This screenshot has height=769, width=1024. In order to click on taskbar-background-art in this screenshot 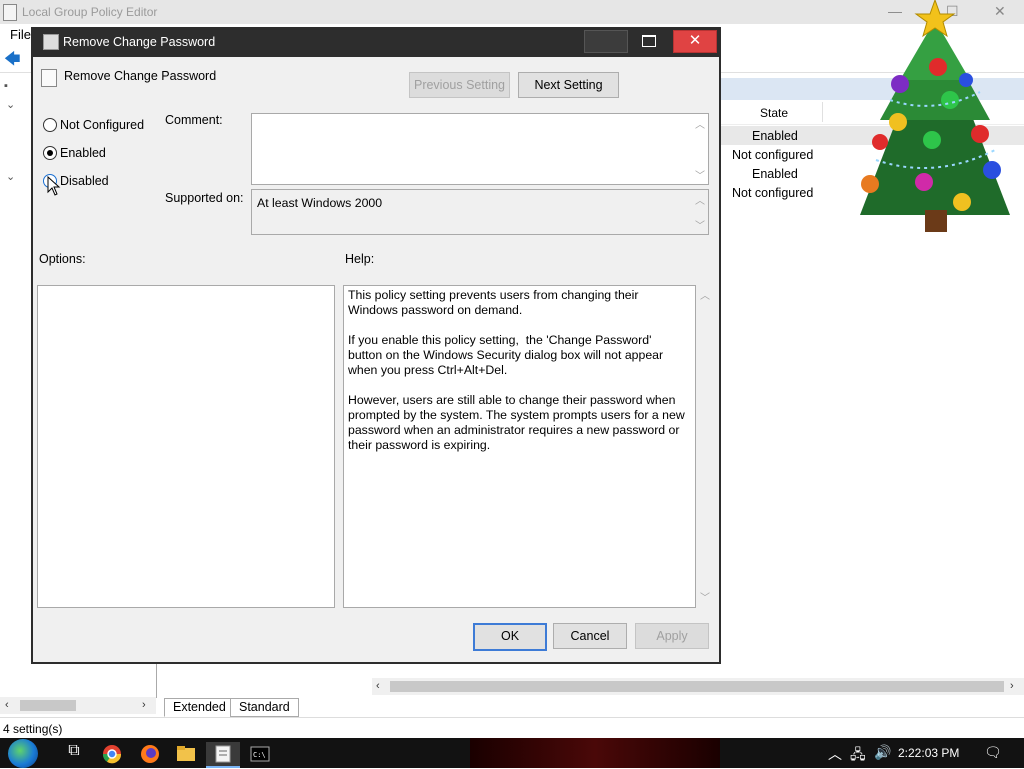, I will do `click(595, 753)`.